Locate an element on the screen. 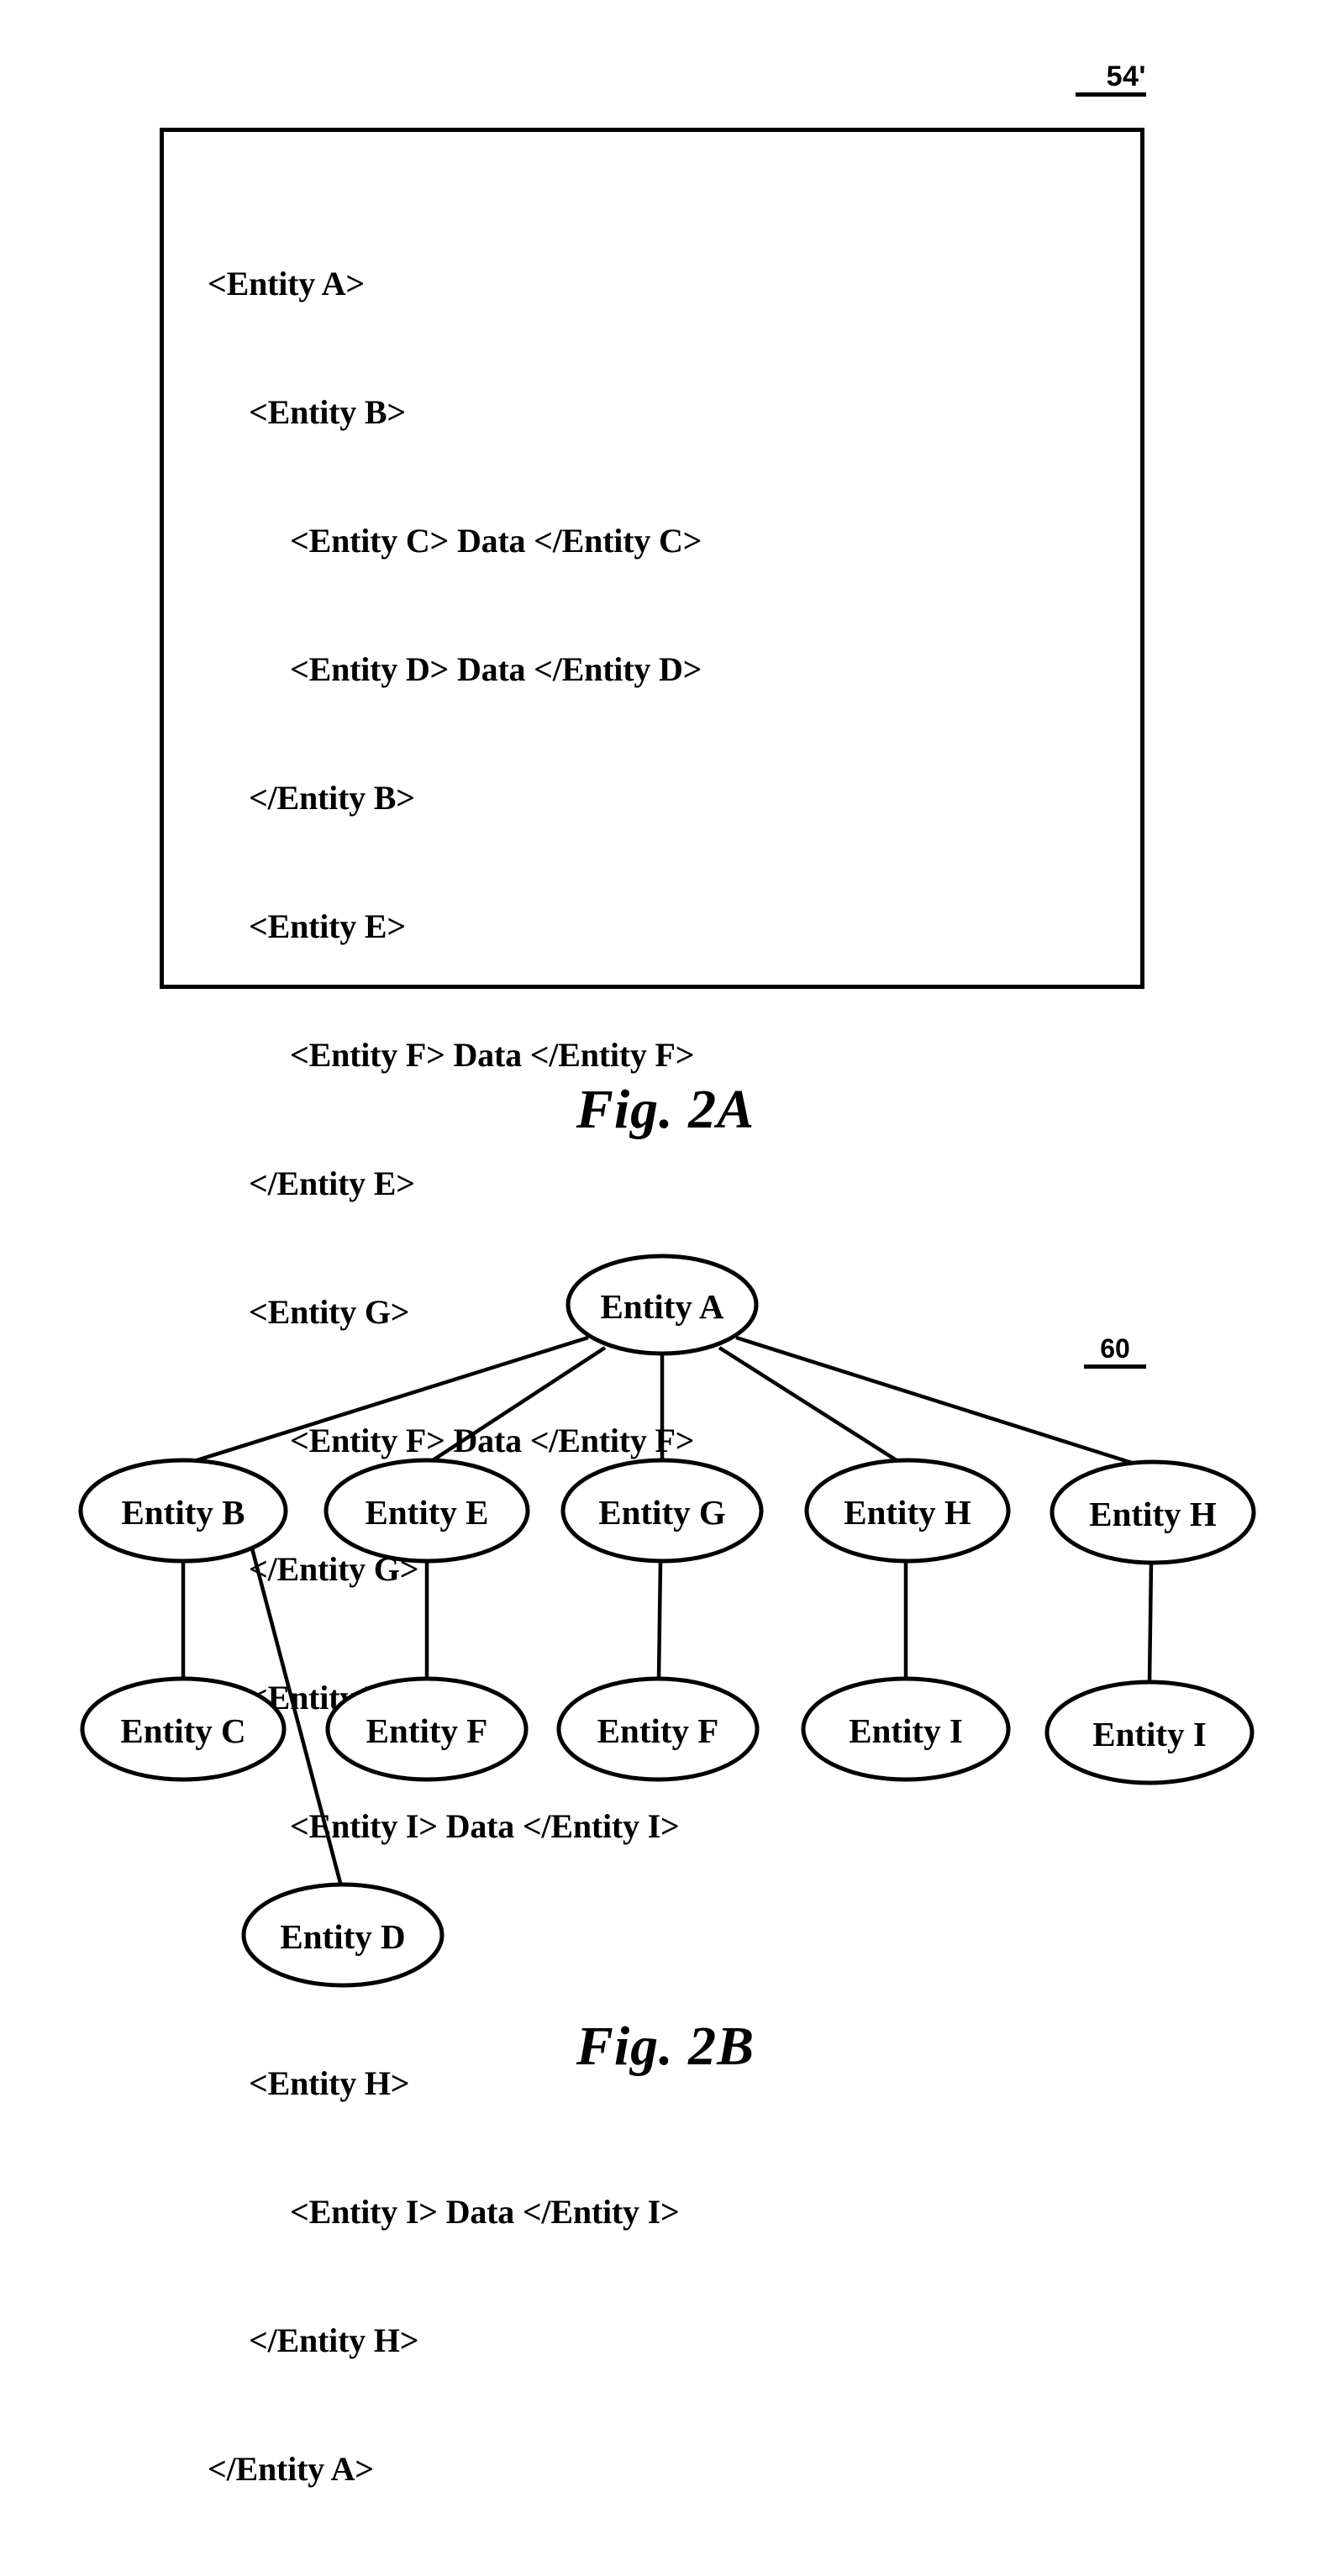  xml-line: </Entity B> is located at coordinates (311, 798).